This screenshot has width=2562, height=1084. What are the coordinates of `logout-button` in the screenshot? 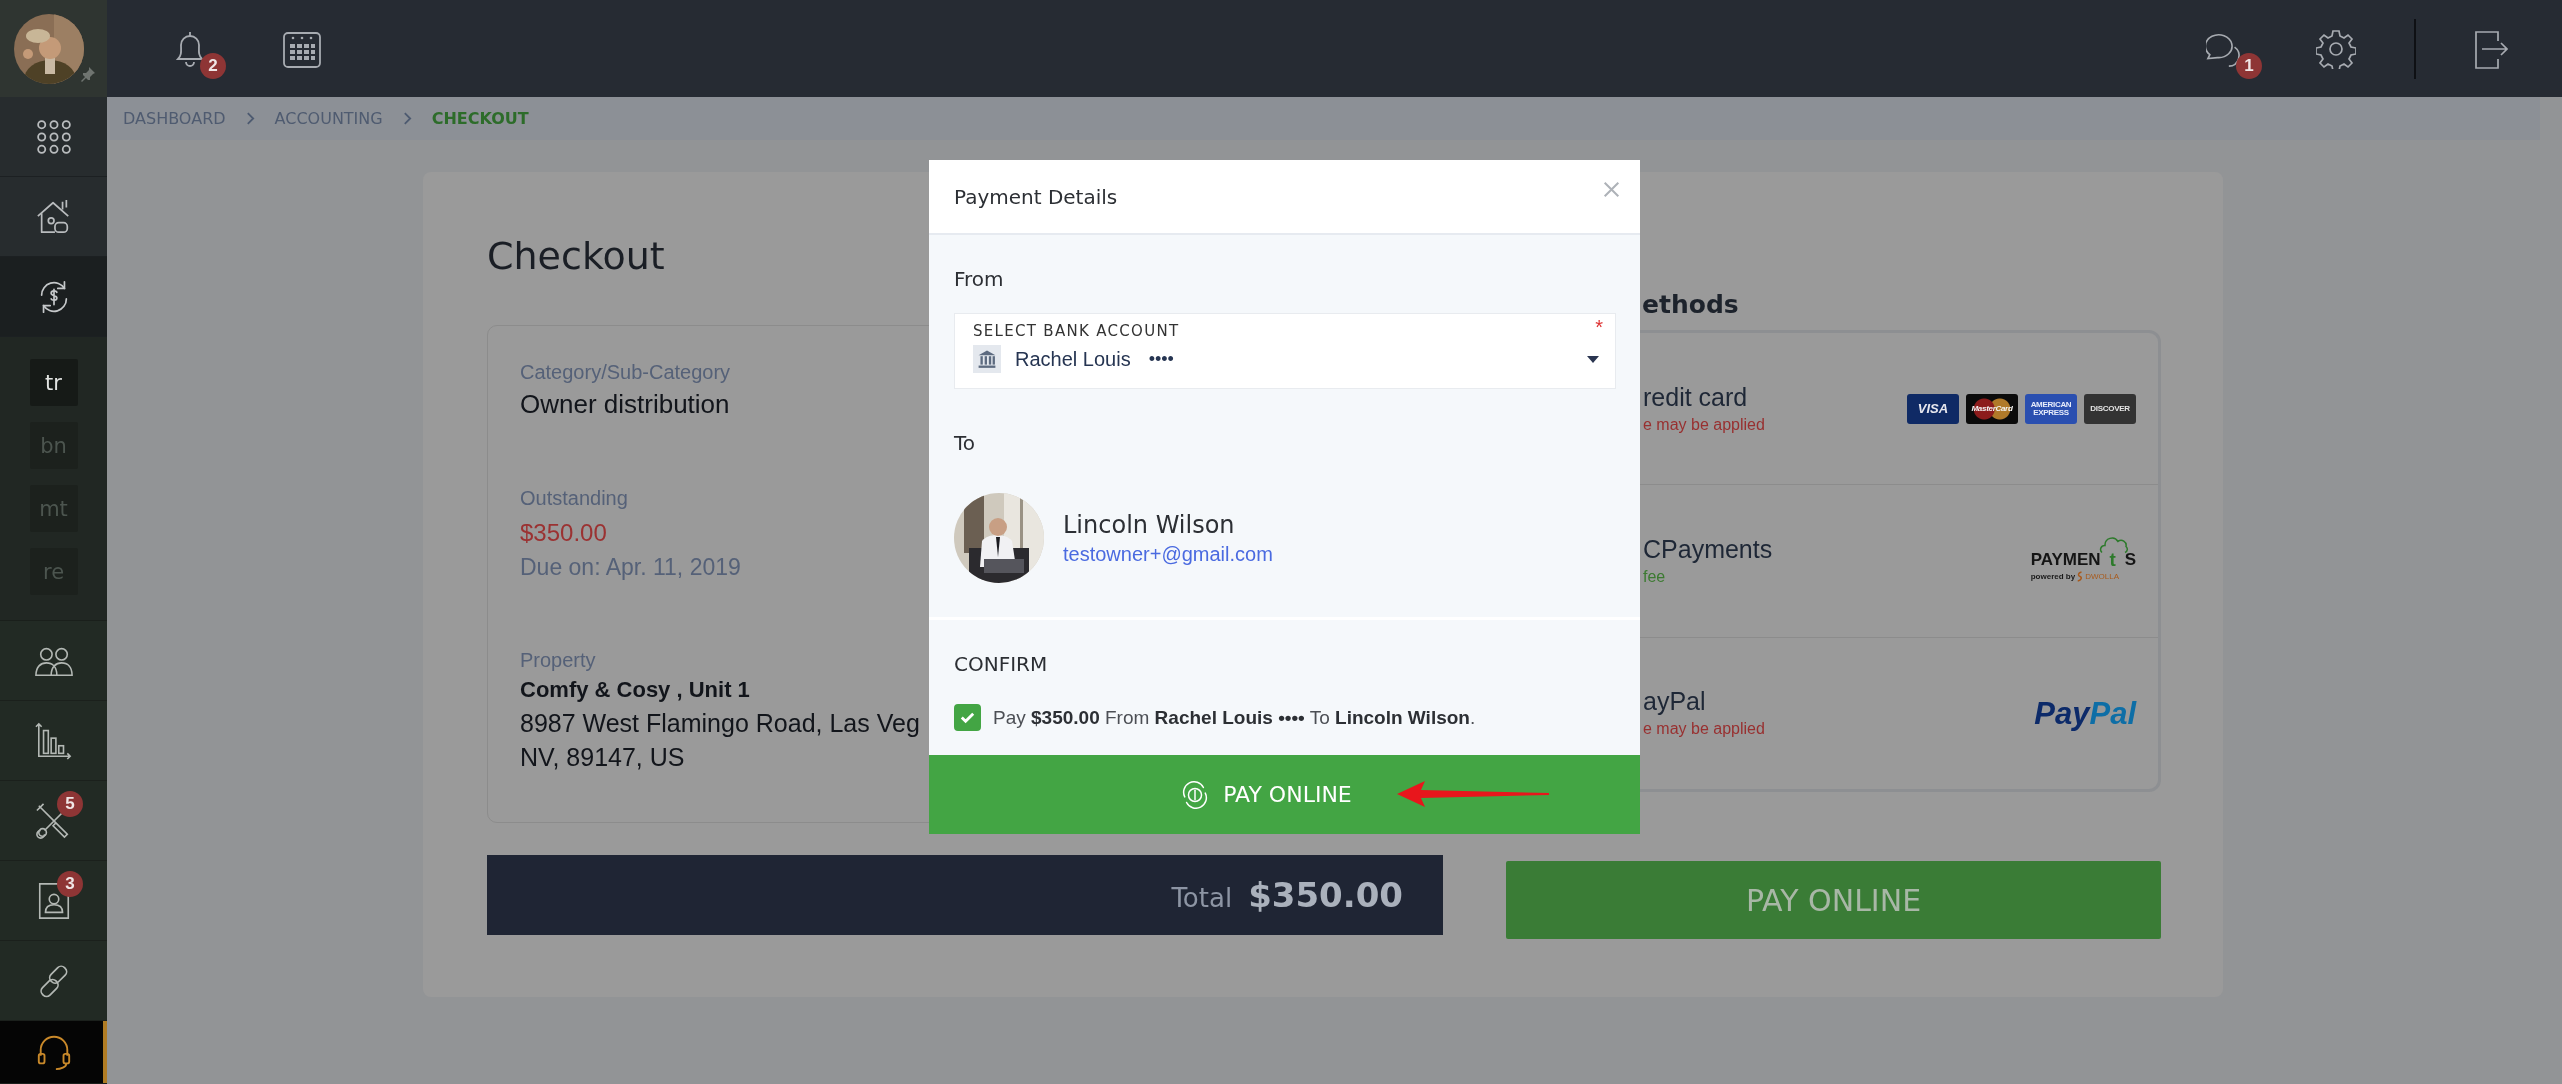 It's located at (2491, 48).